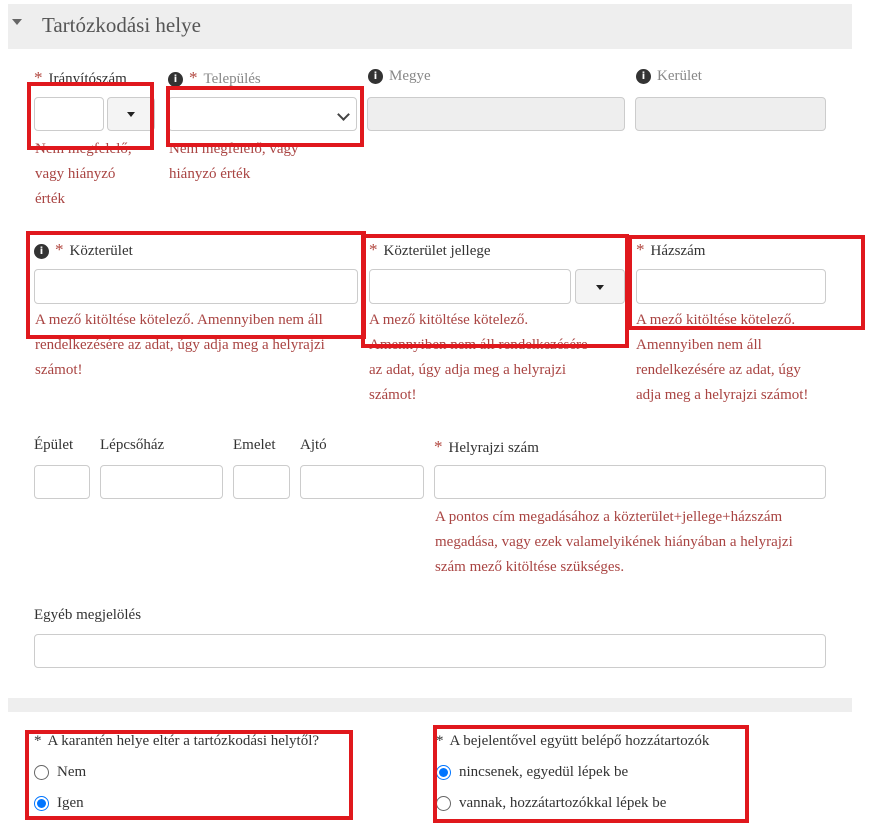  Describe the element at coordinates (62, 482) in the screenshot. I see `building-input` at that location.